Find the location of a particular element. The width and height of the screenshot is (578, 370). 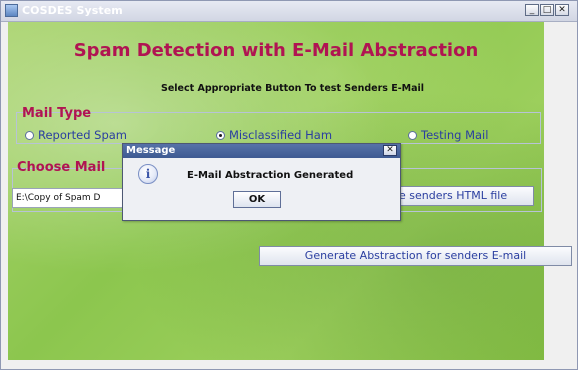

radio-reported-spam: Reported Spam is located at coordinates (76, 135).